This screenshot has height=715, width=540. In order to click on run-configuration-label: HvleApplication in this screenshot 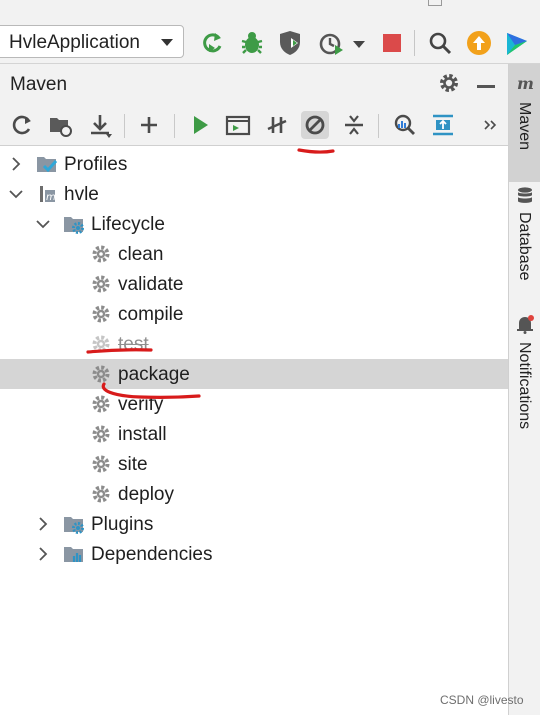, I will do `click(74, 42)`.